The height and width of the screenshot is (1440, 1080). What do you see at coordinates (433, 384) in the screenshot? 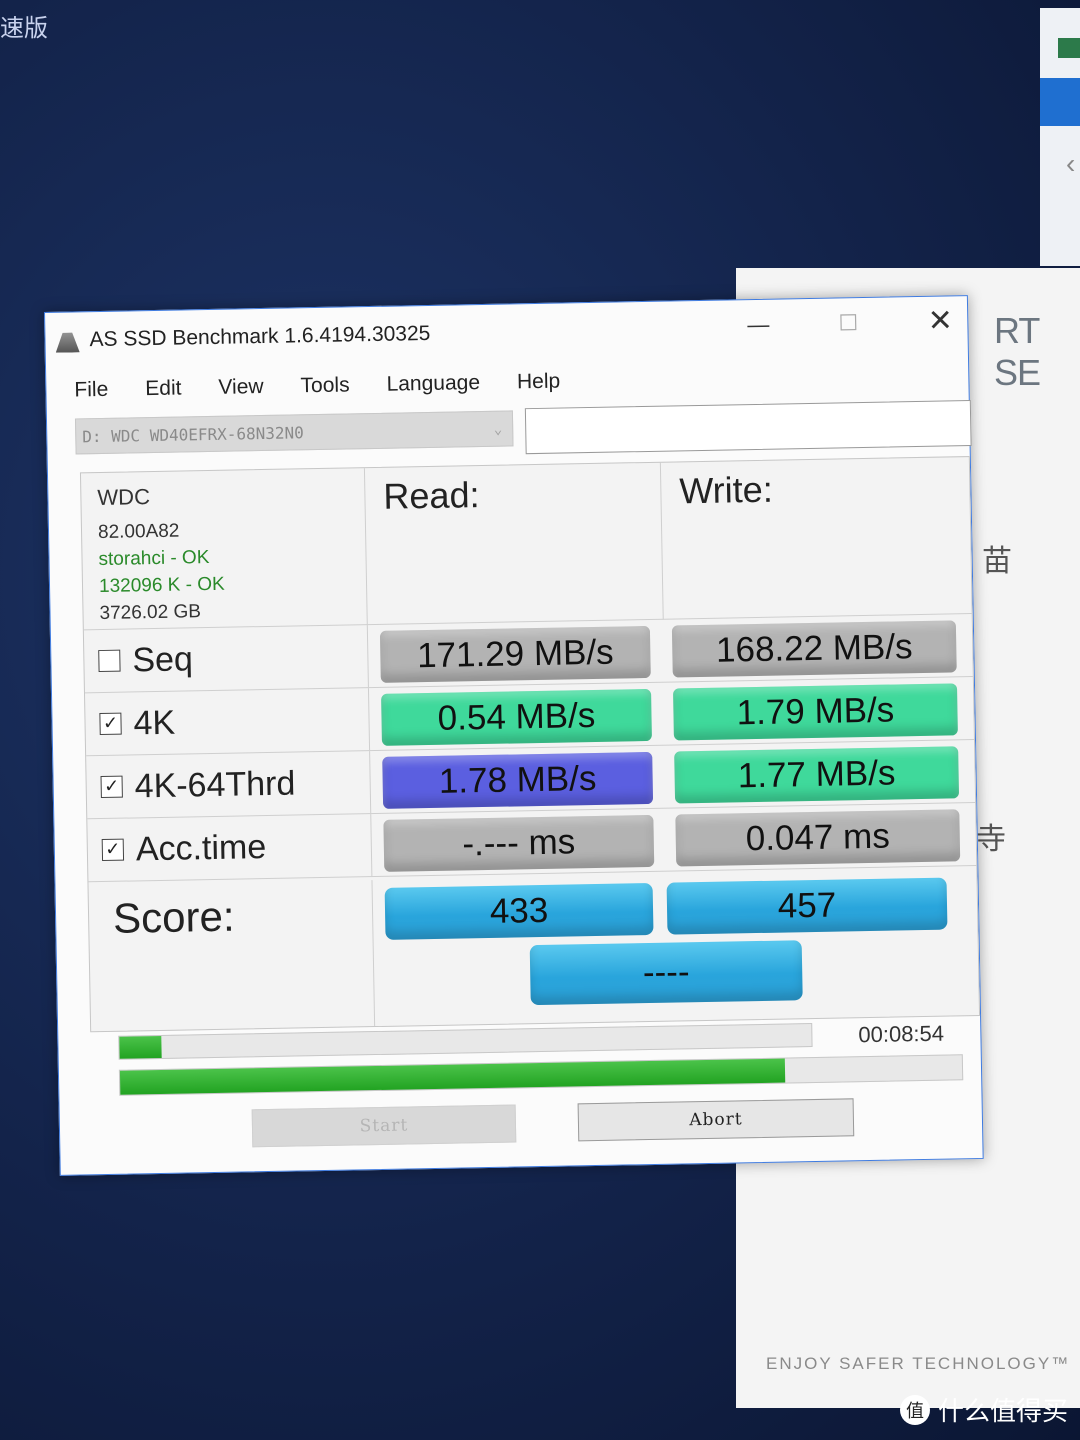
I see `menu-language: Language` at bounding box center [433, 384].